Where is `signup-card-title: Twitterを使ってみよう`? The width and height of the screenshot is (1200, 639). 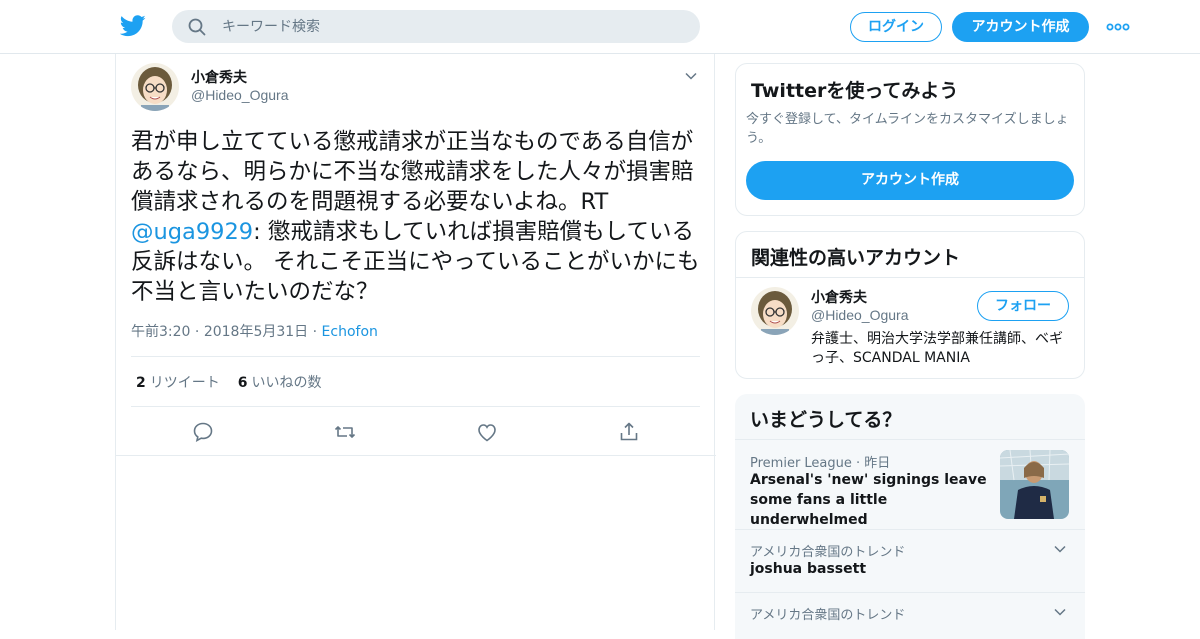 signup-card-title: Twitterを使ってみよう is located at coordinates (855, 91).